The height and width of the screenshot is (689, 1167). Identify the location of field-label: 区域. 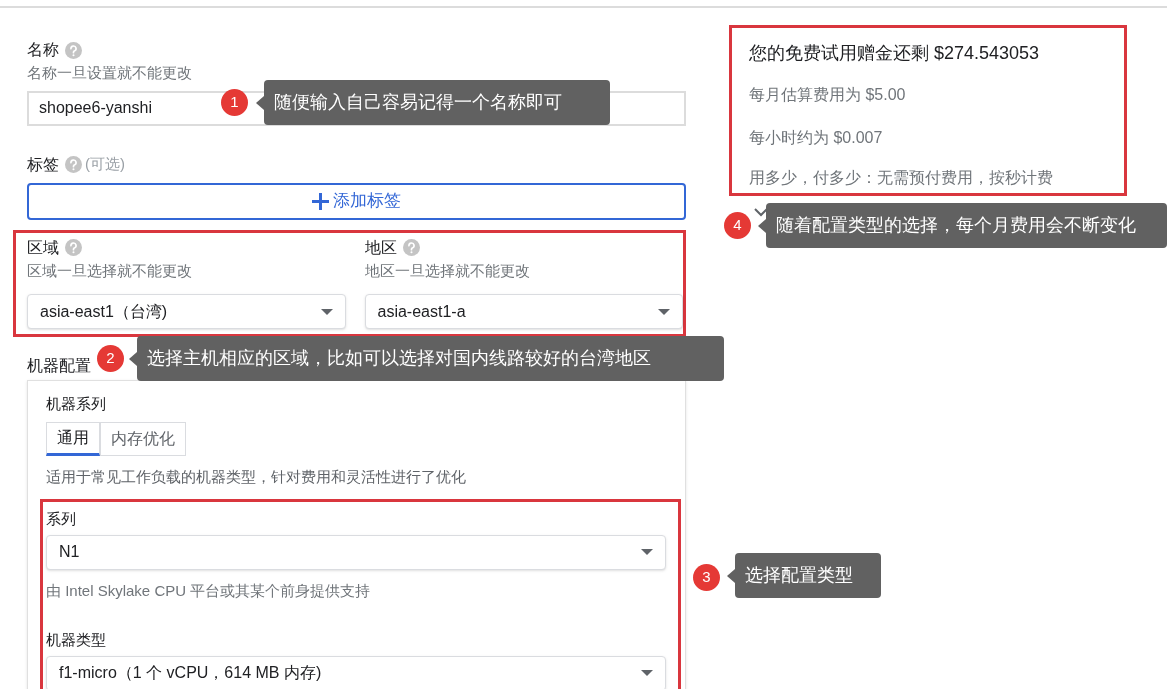
(43, 247).